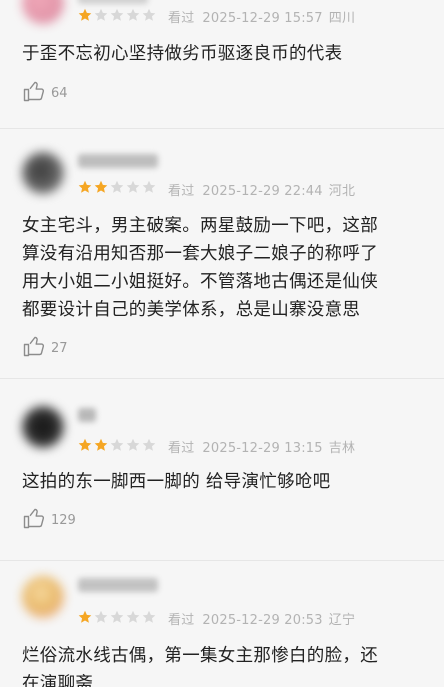 The image size is (444, 687). Describe the element at coordinates (342, 18) in the screenshot. I see `review-location: 四川` at that location.